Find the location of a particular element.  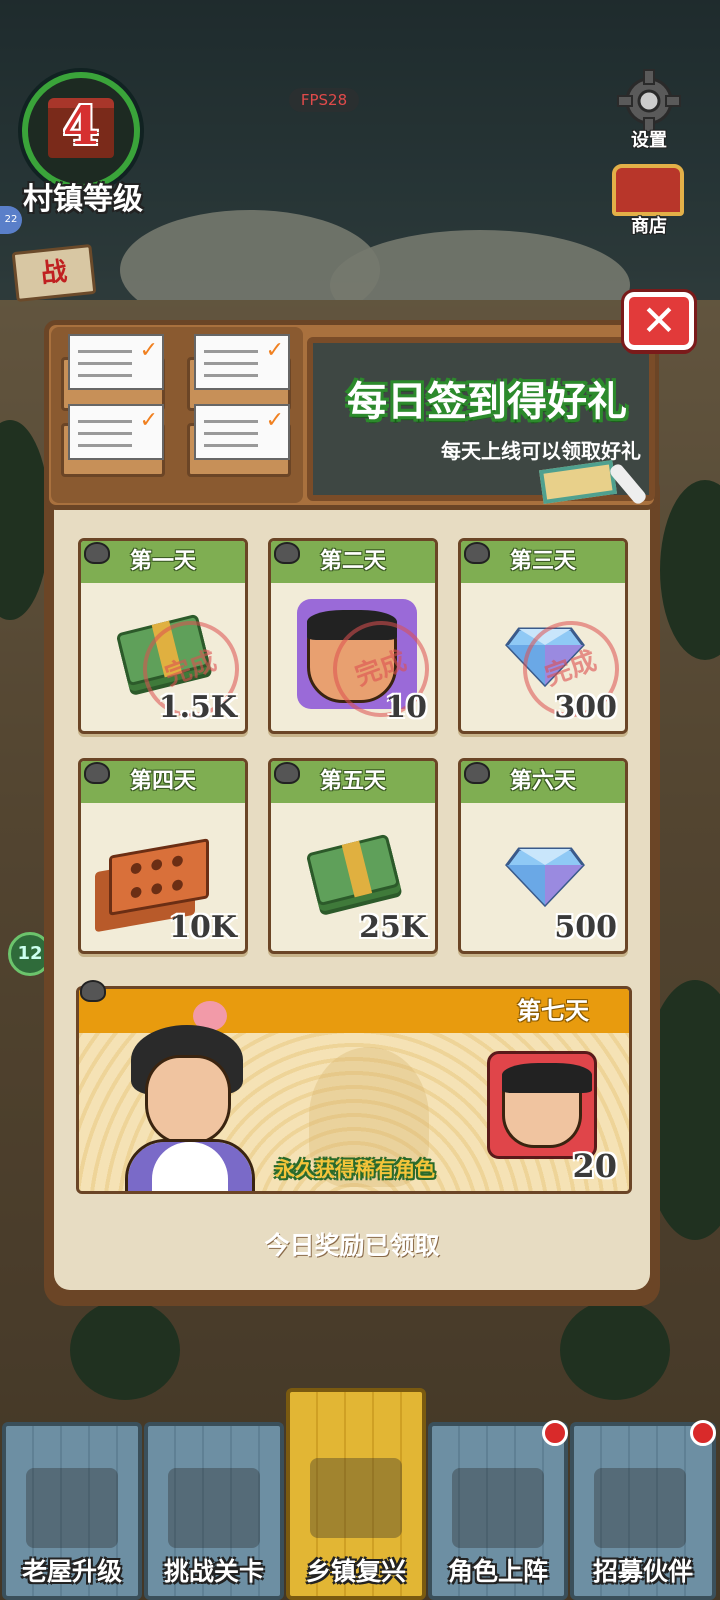

fps-counter: FPS28 is located at coordinates (324, 100).